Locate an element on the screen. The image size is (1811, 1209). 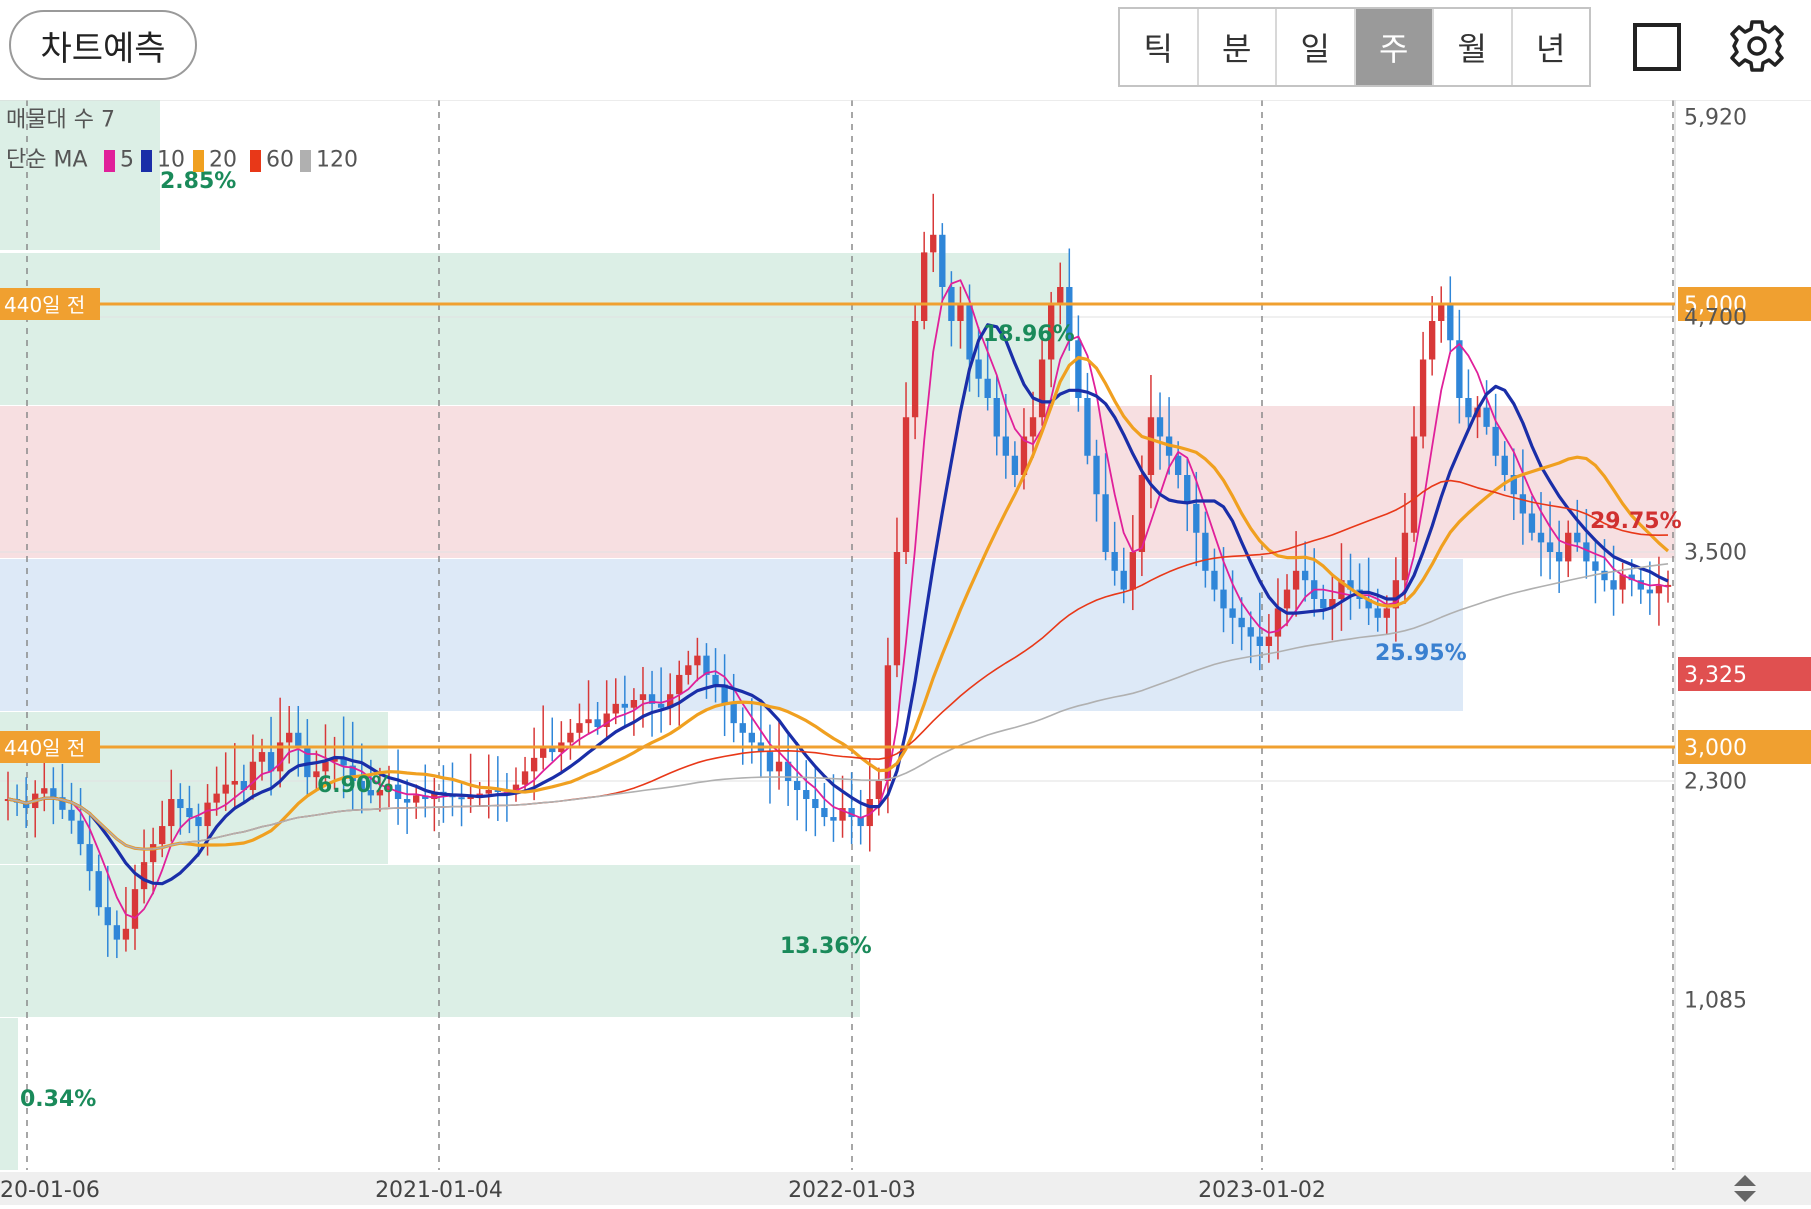
zone-label: 18.96% is located at coordinates (1029, 334).